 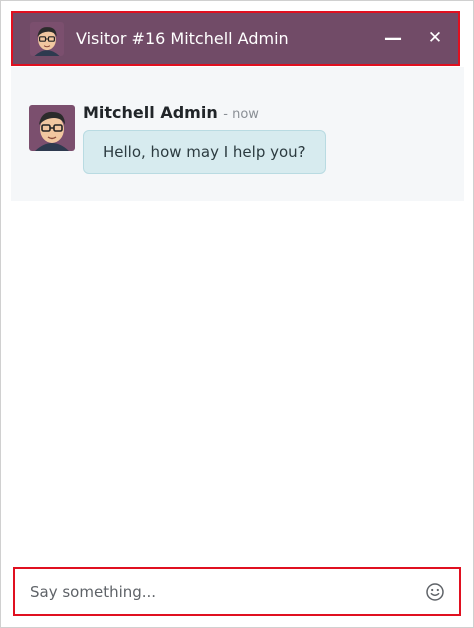 What do you see at coordinates (226, 591) in the screenshot?
I see `message-input` at bounding box center [226, 591].